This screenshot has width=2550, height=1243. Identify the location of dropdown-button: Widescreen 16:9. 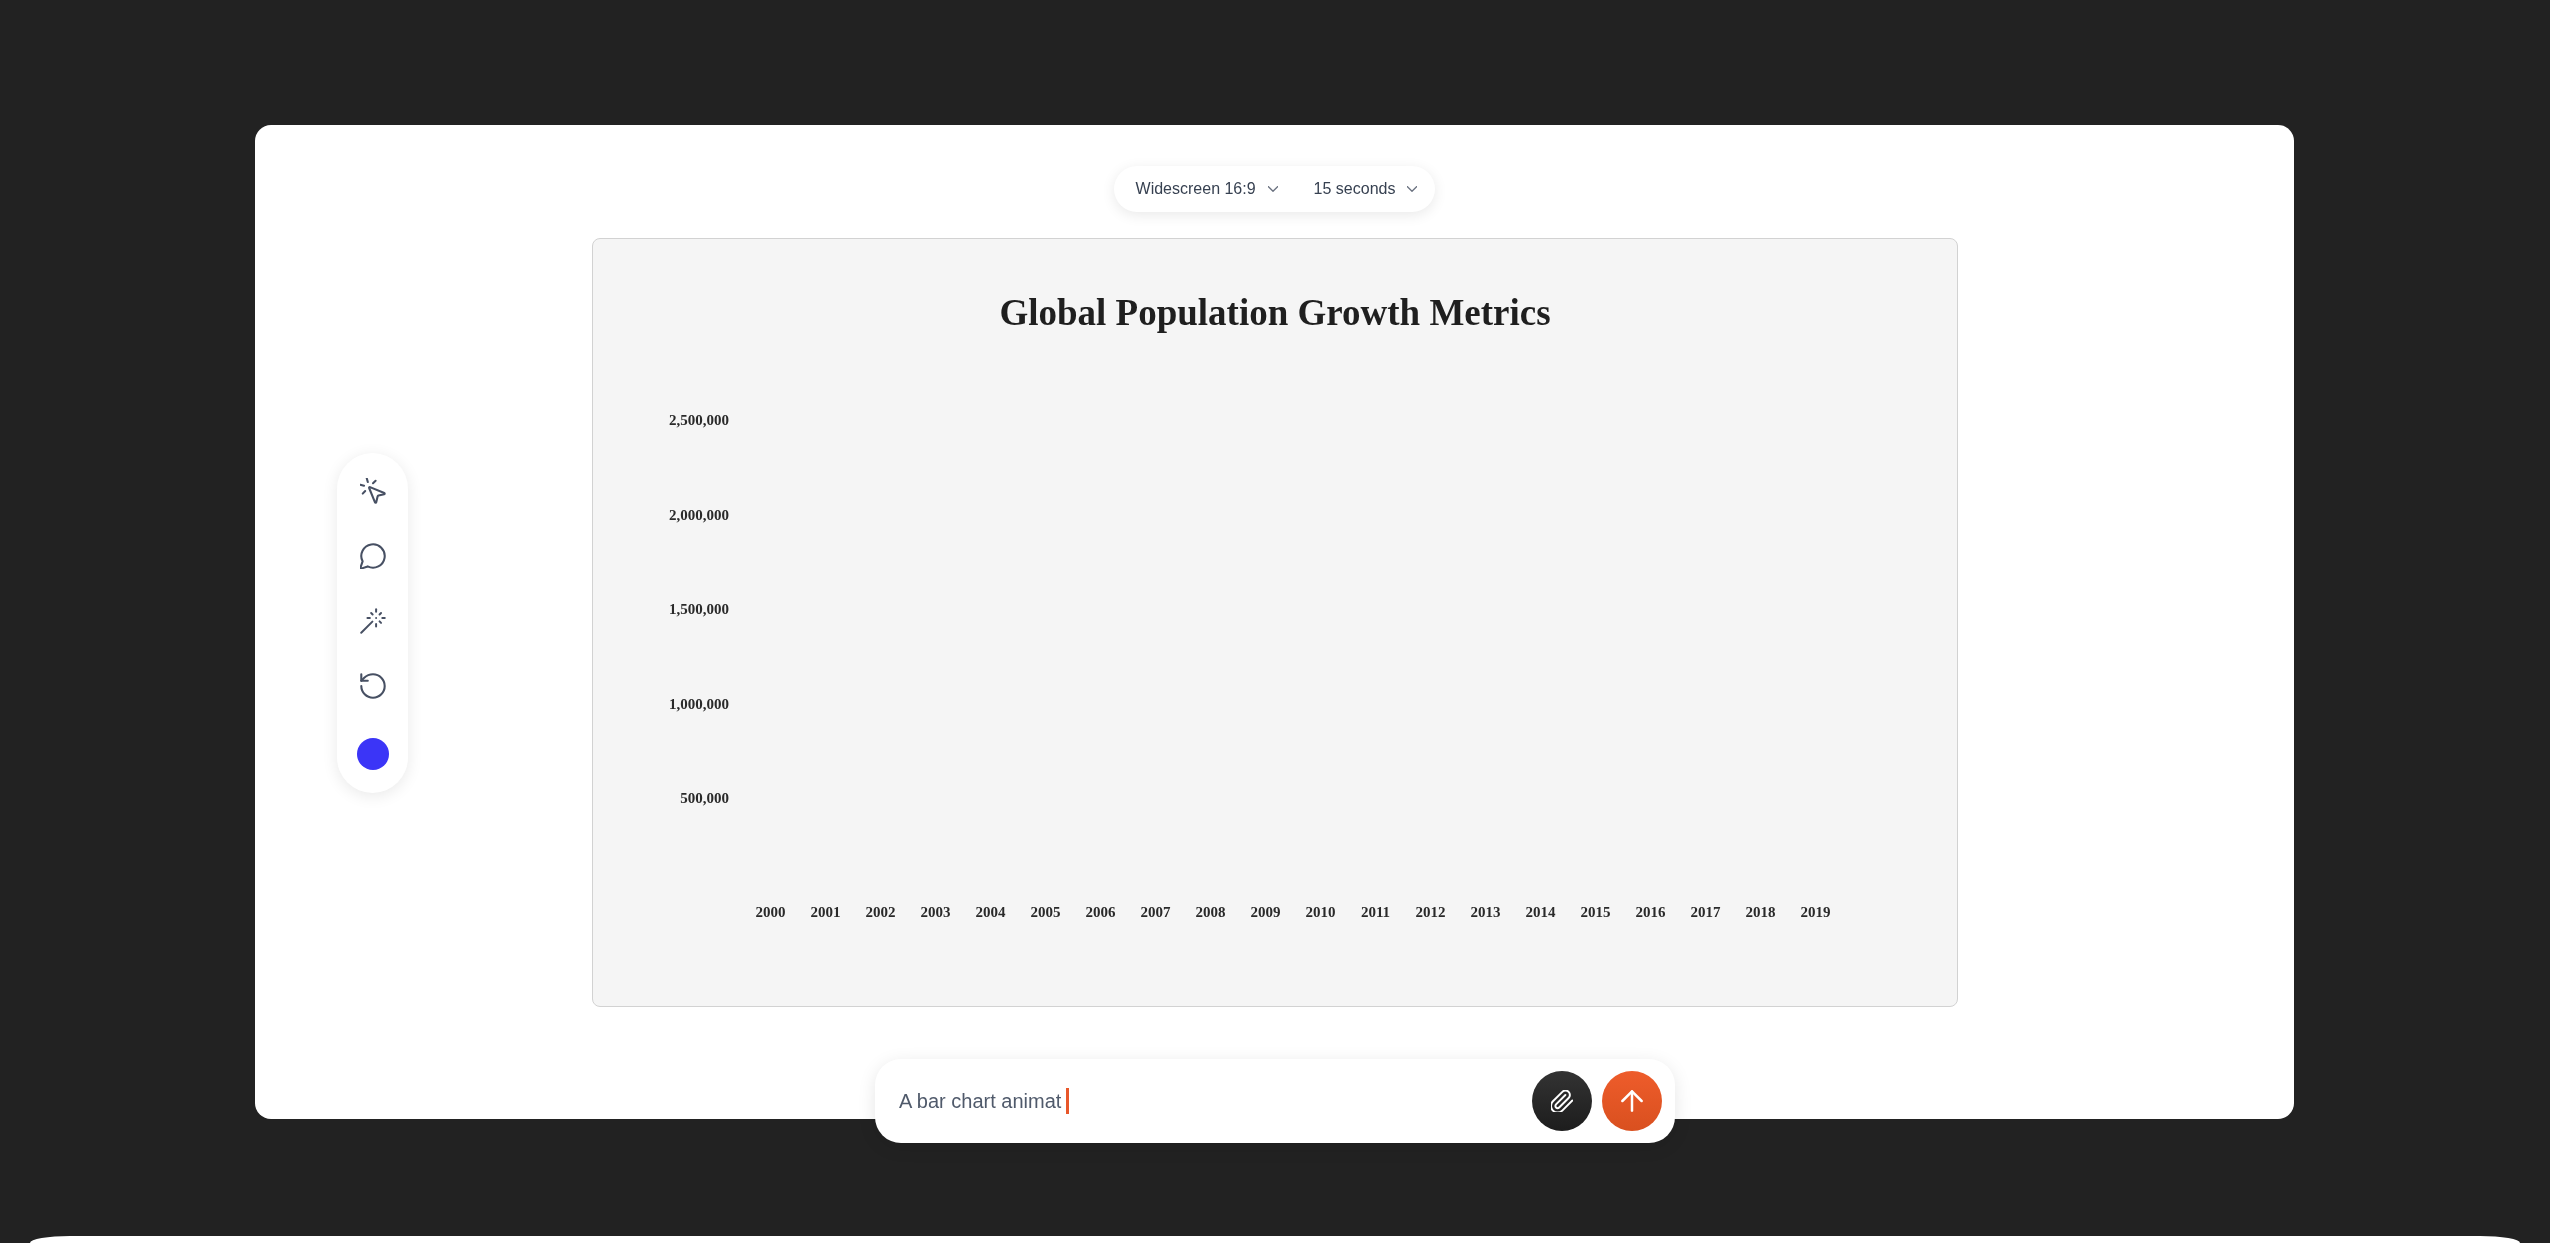
(1206, 189).